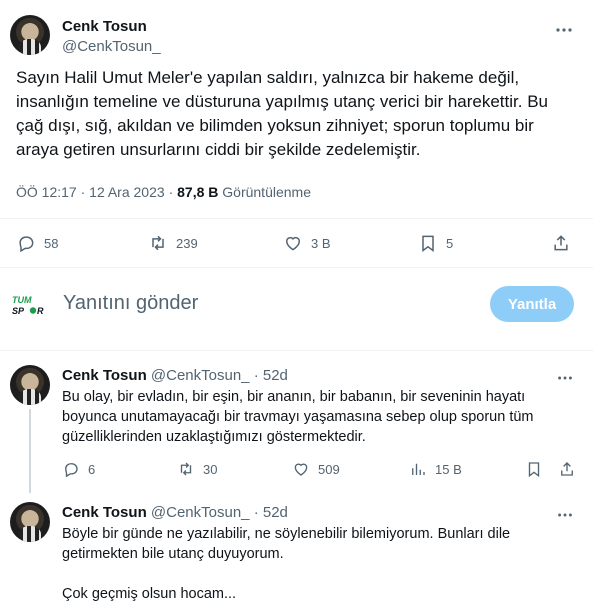 The height and width of the screenshot is (608, 593). Describe the element at coordinates (51, 243) in the screenshot. I see `reply-count: 58` at that location.